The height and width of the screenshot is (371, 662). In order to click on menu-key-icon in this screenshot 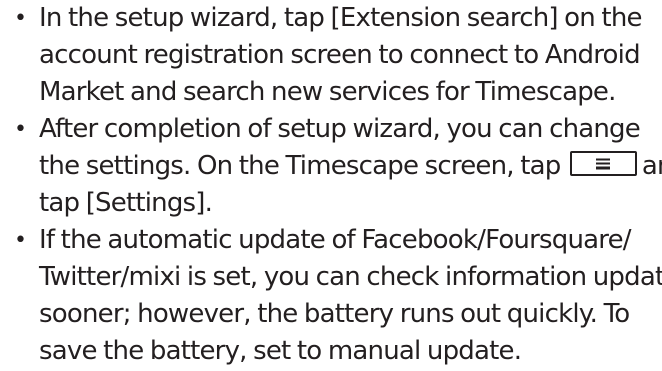, I will do `click(603, 163)`.